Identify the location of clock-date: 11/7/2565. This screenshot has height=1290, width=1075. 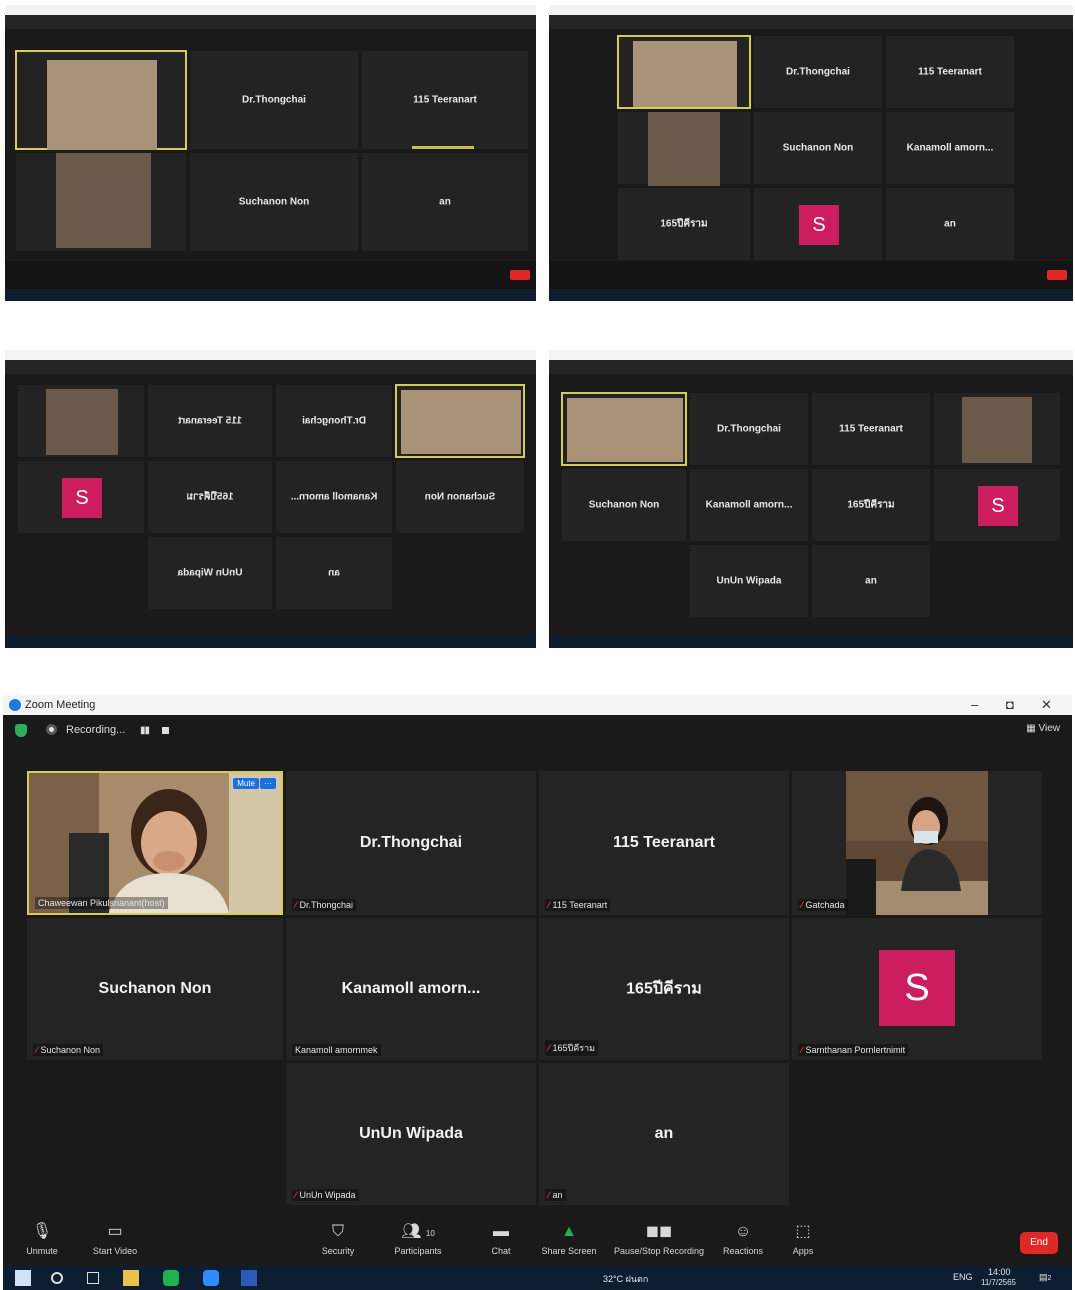
(998, 1282).